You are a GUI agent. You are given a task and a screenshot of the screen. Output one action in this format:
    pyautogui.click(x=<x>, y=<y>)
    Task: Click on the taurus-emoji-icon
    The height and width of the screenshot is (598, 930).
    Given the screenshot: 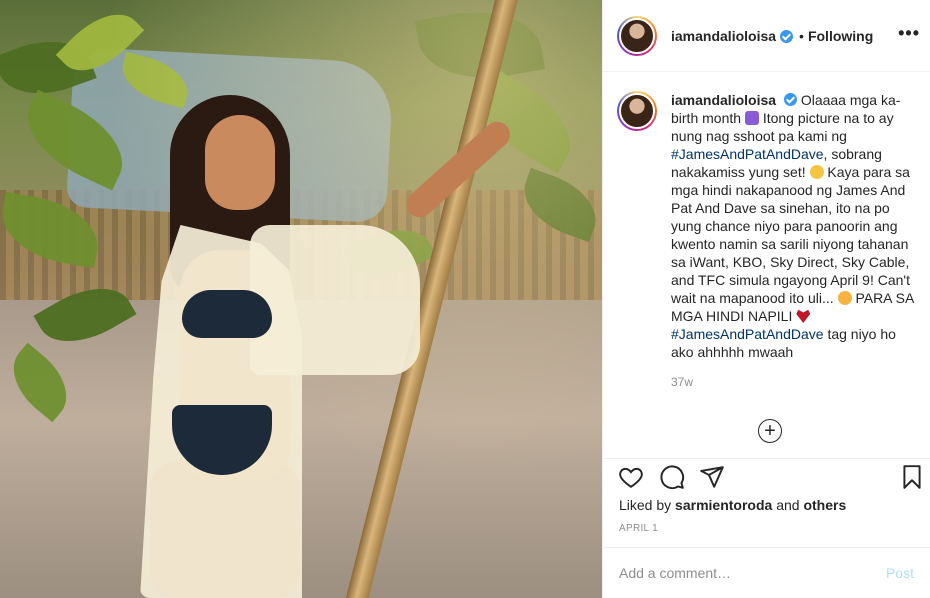 What is the action you would take?
    pyautogui.click(x=751, y=118)
    